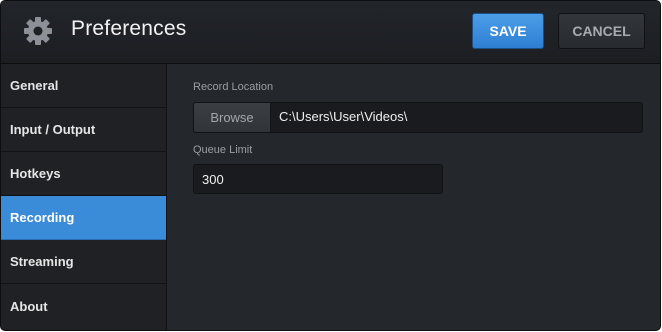 This screenshot has width=662, height=332. I want to click on window-title: Preferences, so click(129, 28).